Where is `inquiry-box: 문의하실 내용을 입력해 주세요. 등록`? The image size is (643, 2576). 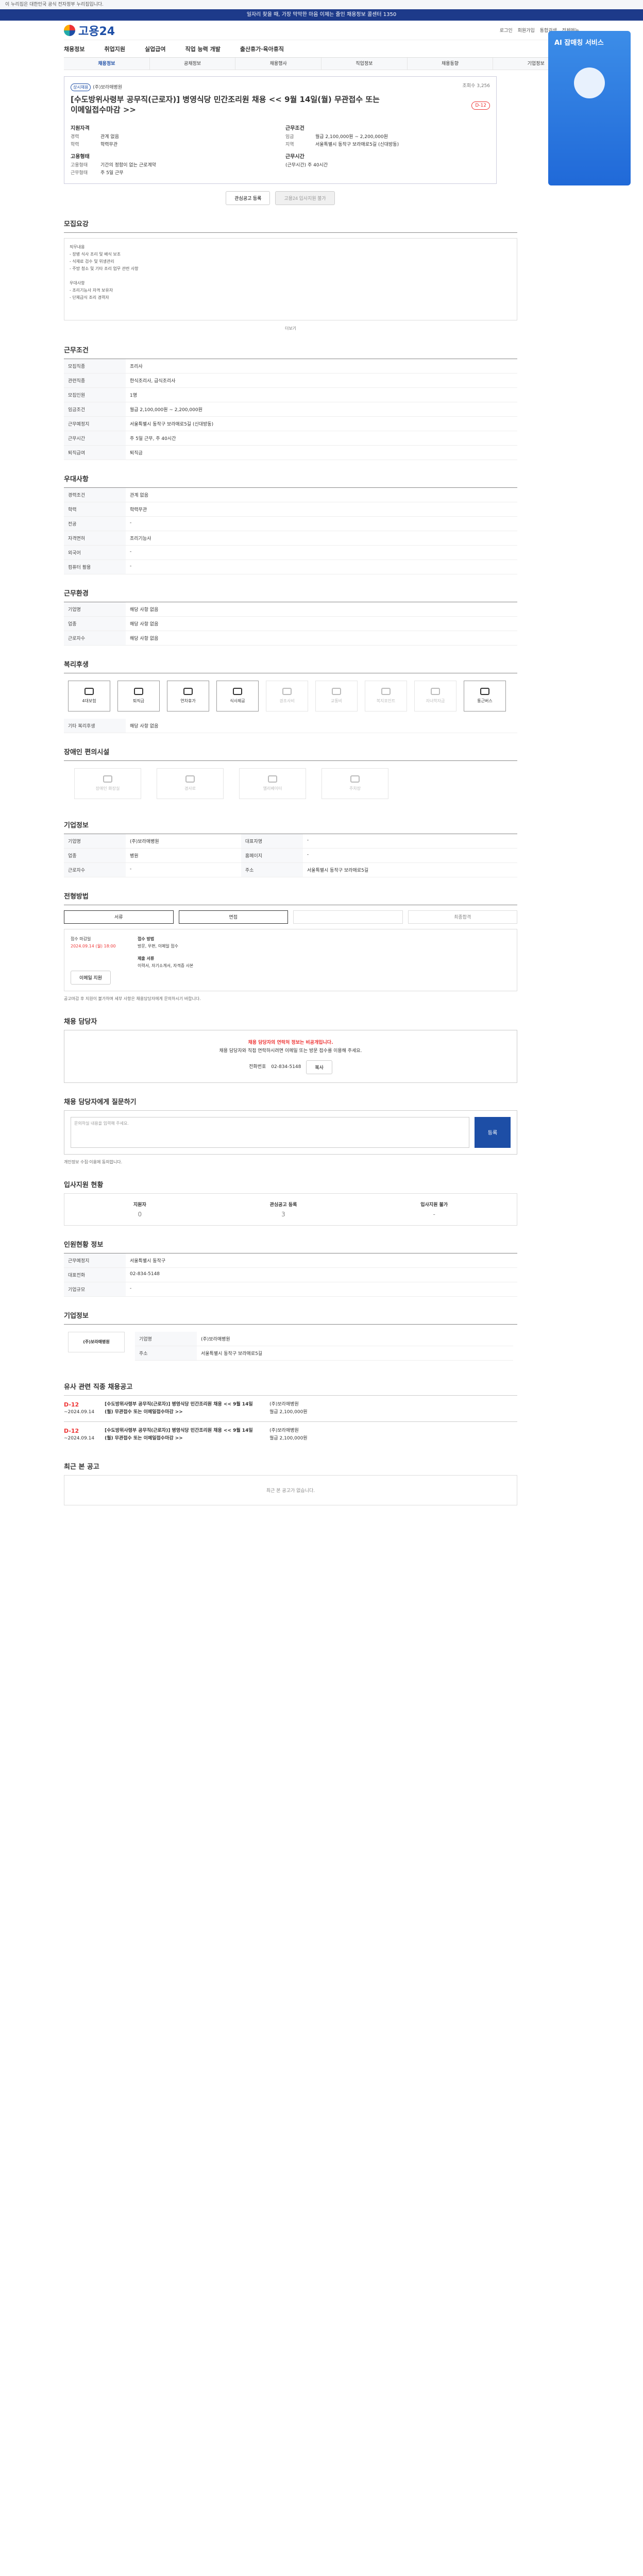 inquiry-box: 문의하실 내용을 입력해 주세요. 등록 is located at coordinates (290, 1132).